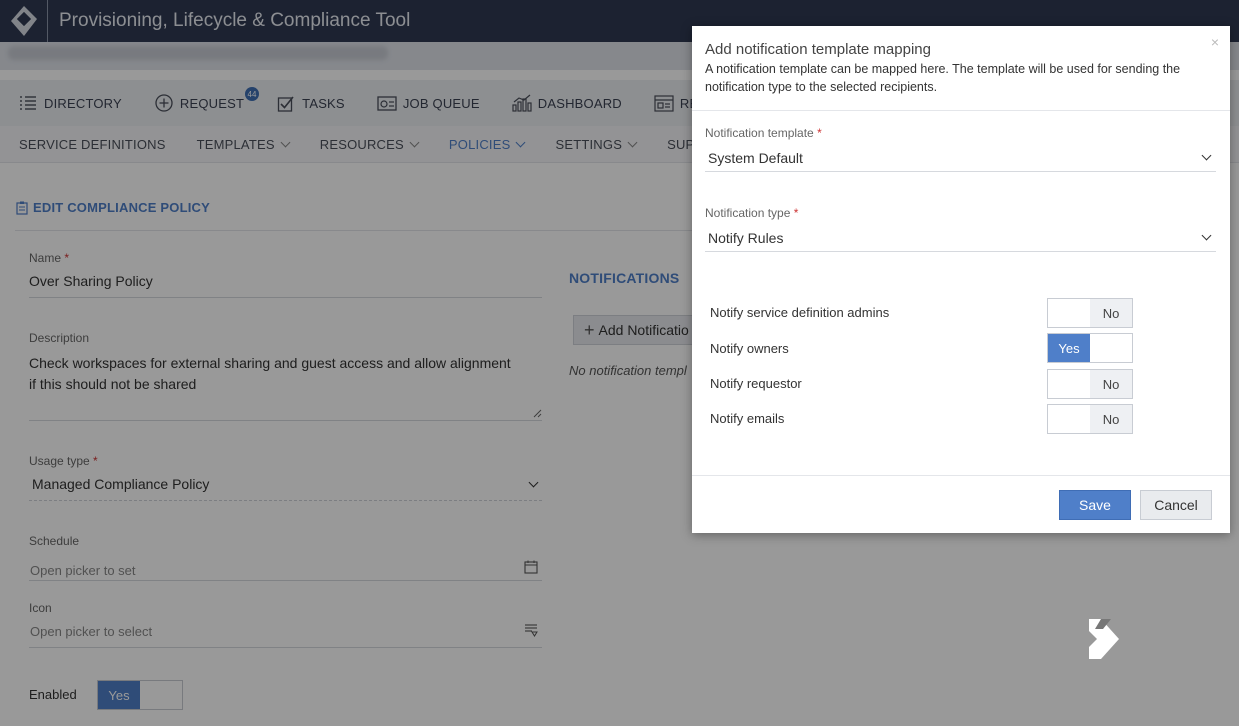 The width and height of the screenshot is (1239, 726). Describe the element at coordinates (746, 237) in the screenshot. I see `type-select-value: Notify Rules` at that location.